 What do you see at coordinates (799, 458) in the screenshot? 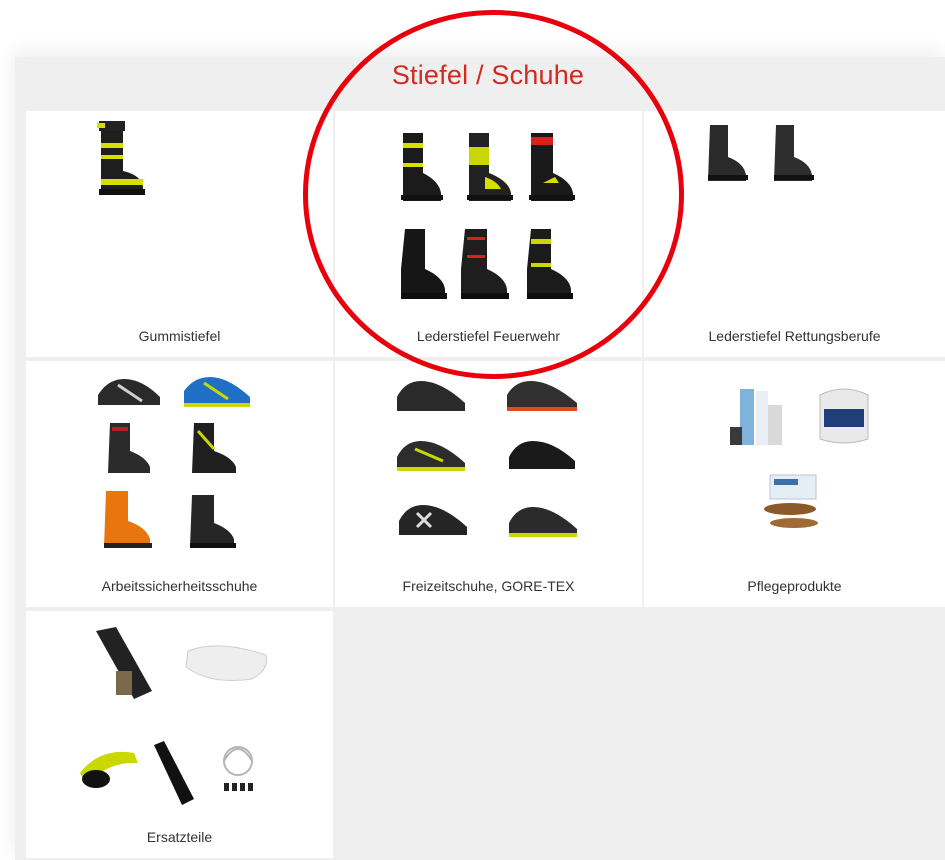
I see `pflegeprodukte-image` at bounding box center [799, 458].